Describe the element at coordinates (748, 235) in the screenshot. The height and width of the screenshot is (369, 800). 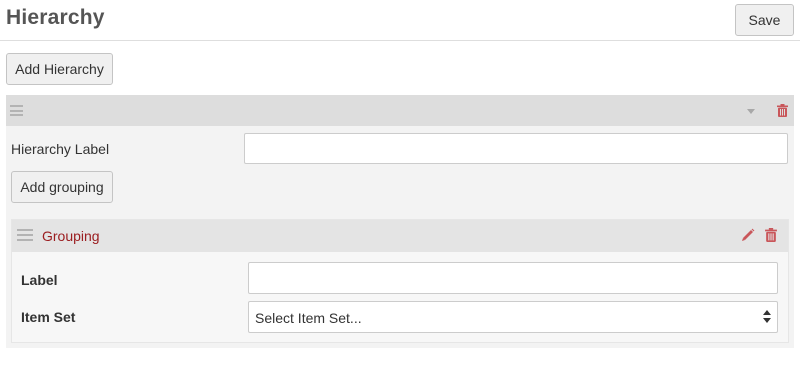
I see `pencil-icon` at that location.